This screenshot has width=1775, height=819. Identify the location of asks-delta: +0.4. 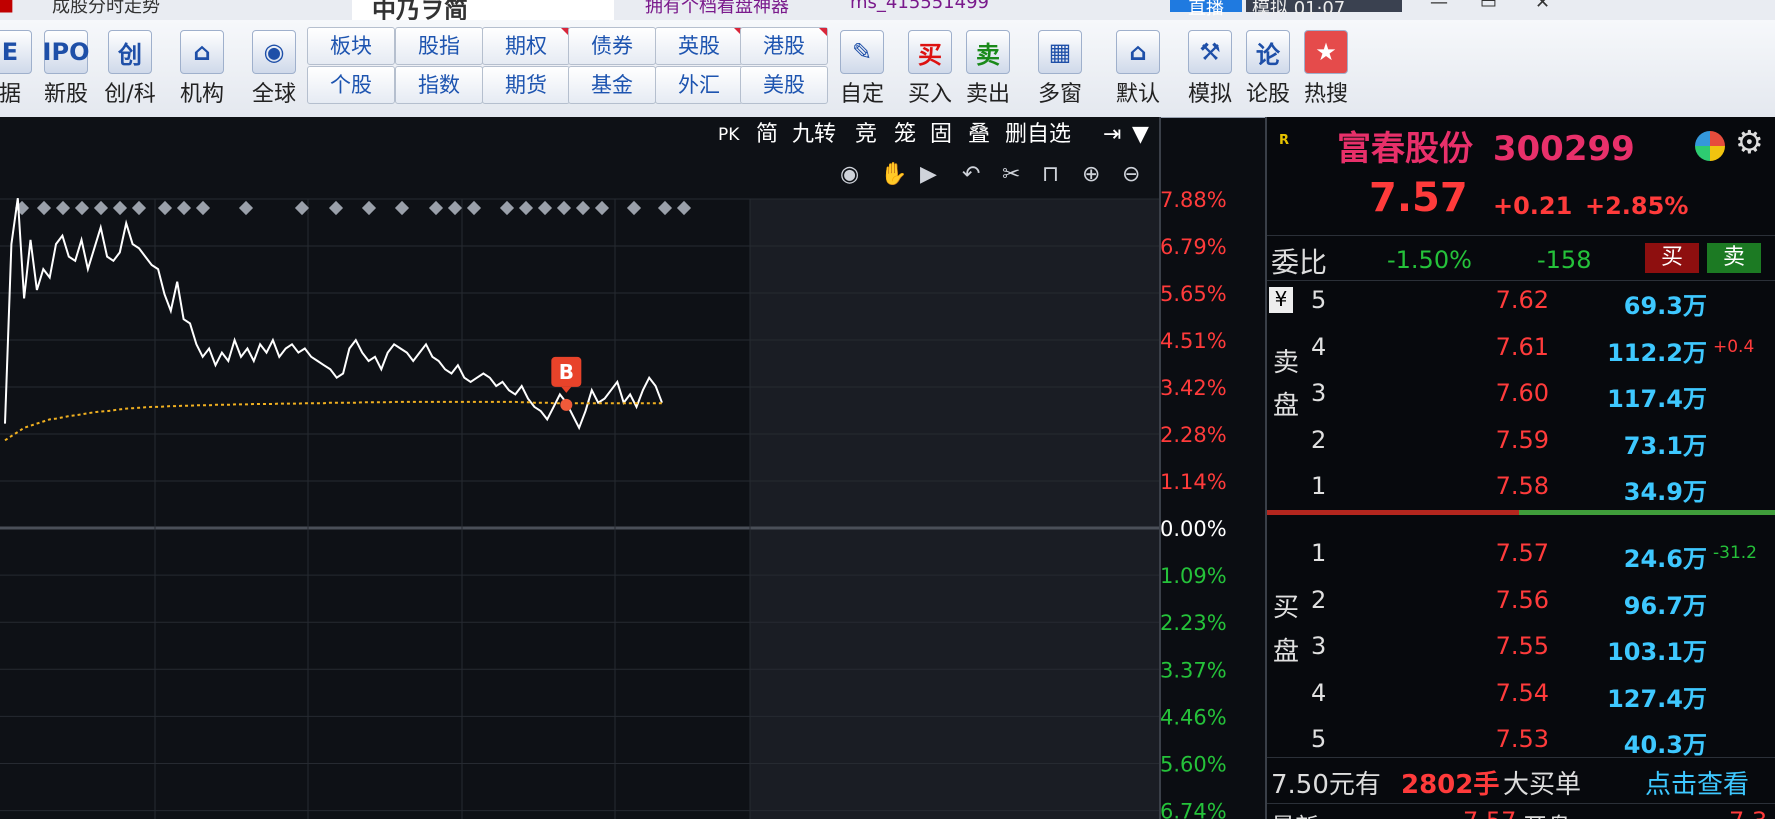
(1734, 346).